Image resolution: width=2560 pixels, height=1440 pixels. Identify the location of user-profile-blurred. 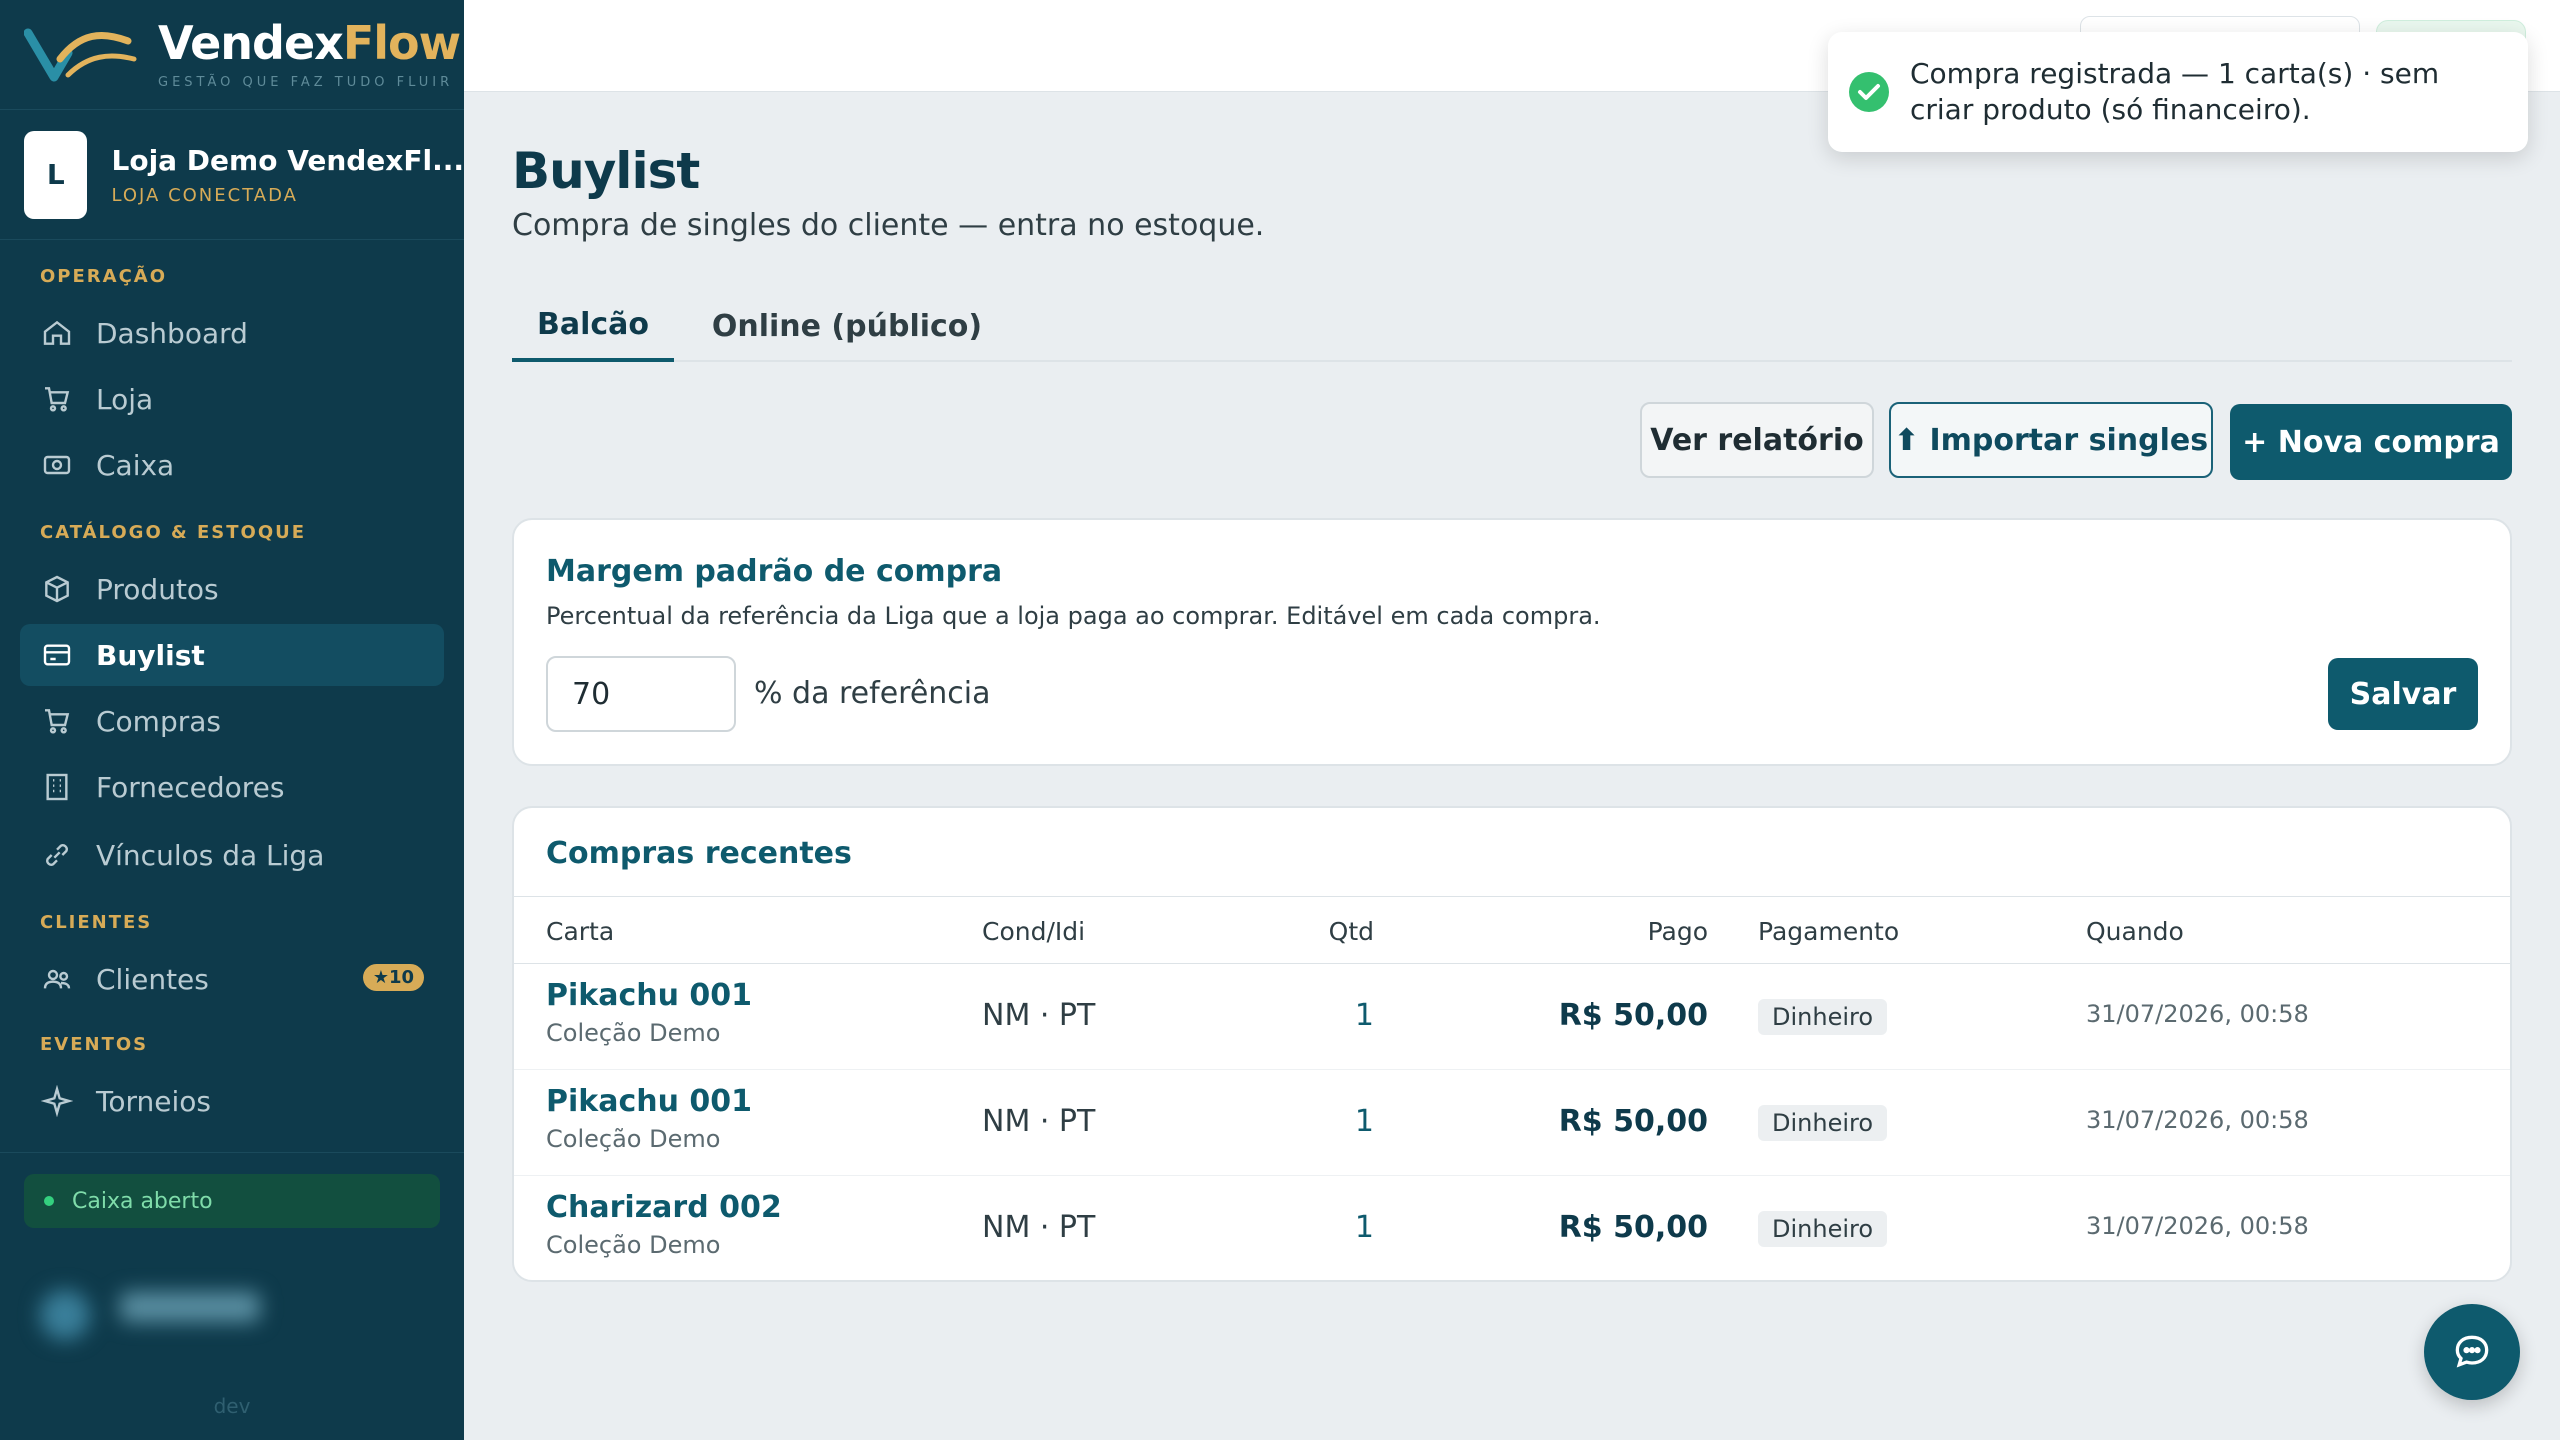
(150, 1310).